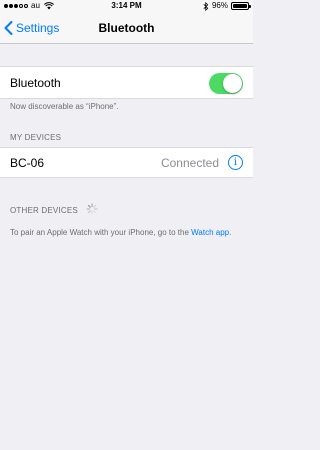 This screenshot has height=450, width=320. I want to click on watch-app-link: Watch app, so click(210, 232).